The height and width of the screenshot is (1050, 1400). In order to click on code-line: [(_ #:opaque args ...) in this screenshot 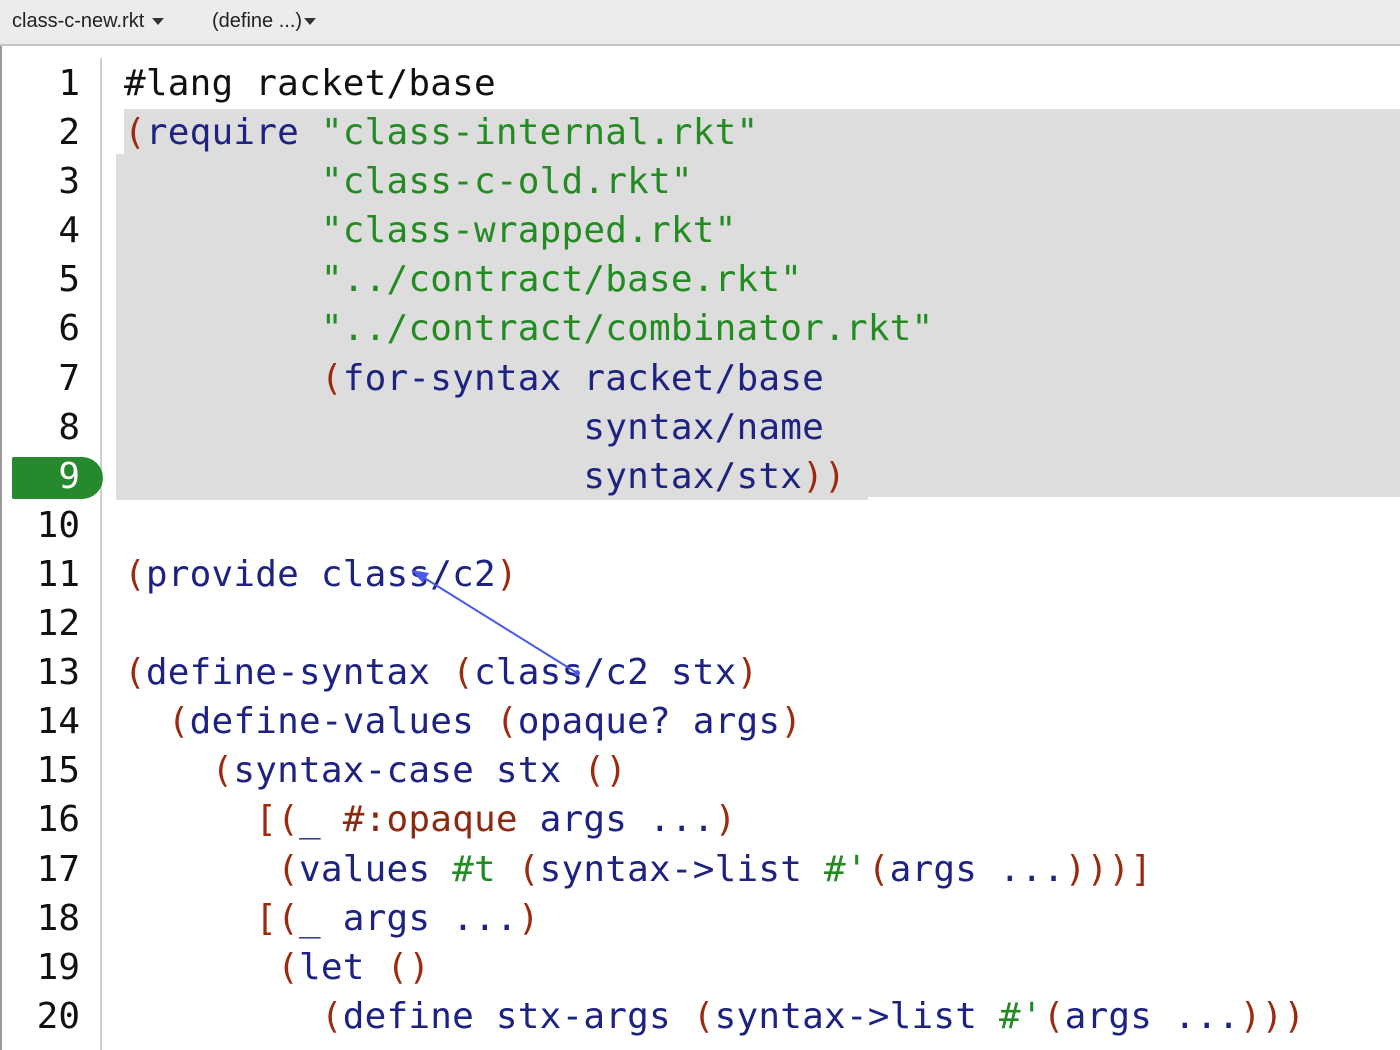, I will do `click(762, 819)`.